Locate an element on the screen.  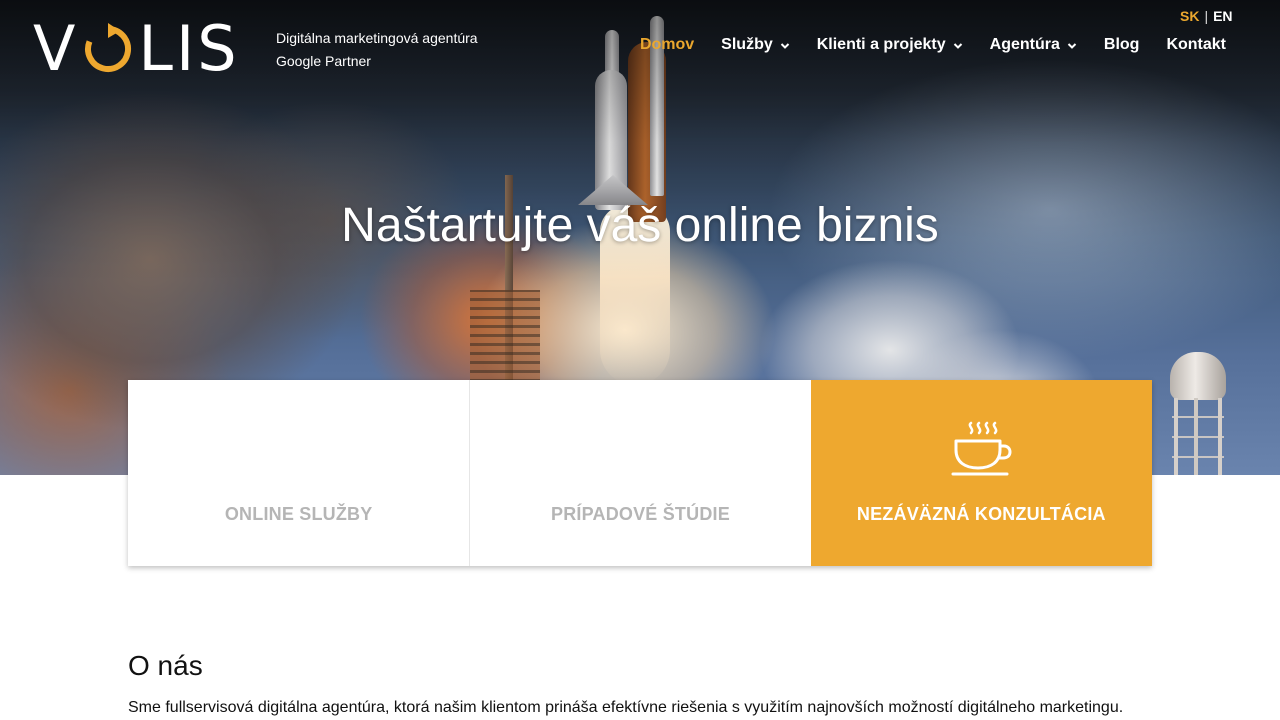
card-free-consultation-label: NEZÁVÄZNÁ KONZULTÁCIA is located at coordinates (981, 514).